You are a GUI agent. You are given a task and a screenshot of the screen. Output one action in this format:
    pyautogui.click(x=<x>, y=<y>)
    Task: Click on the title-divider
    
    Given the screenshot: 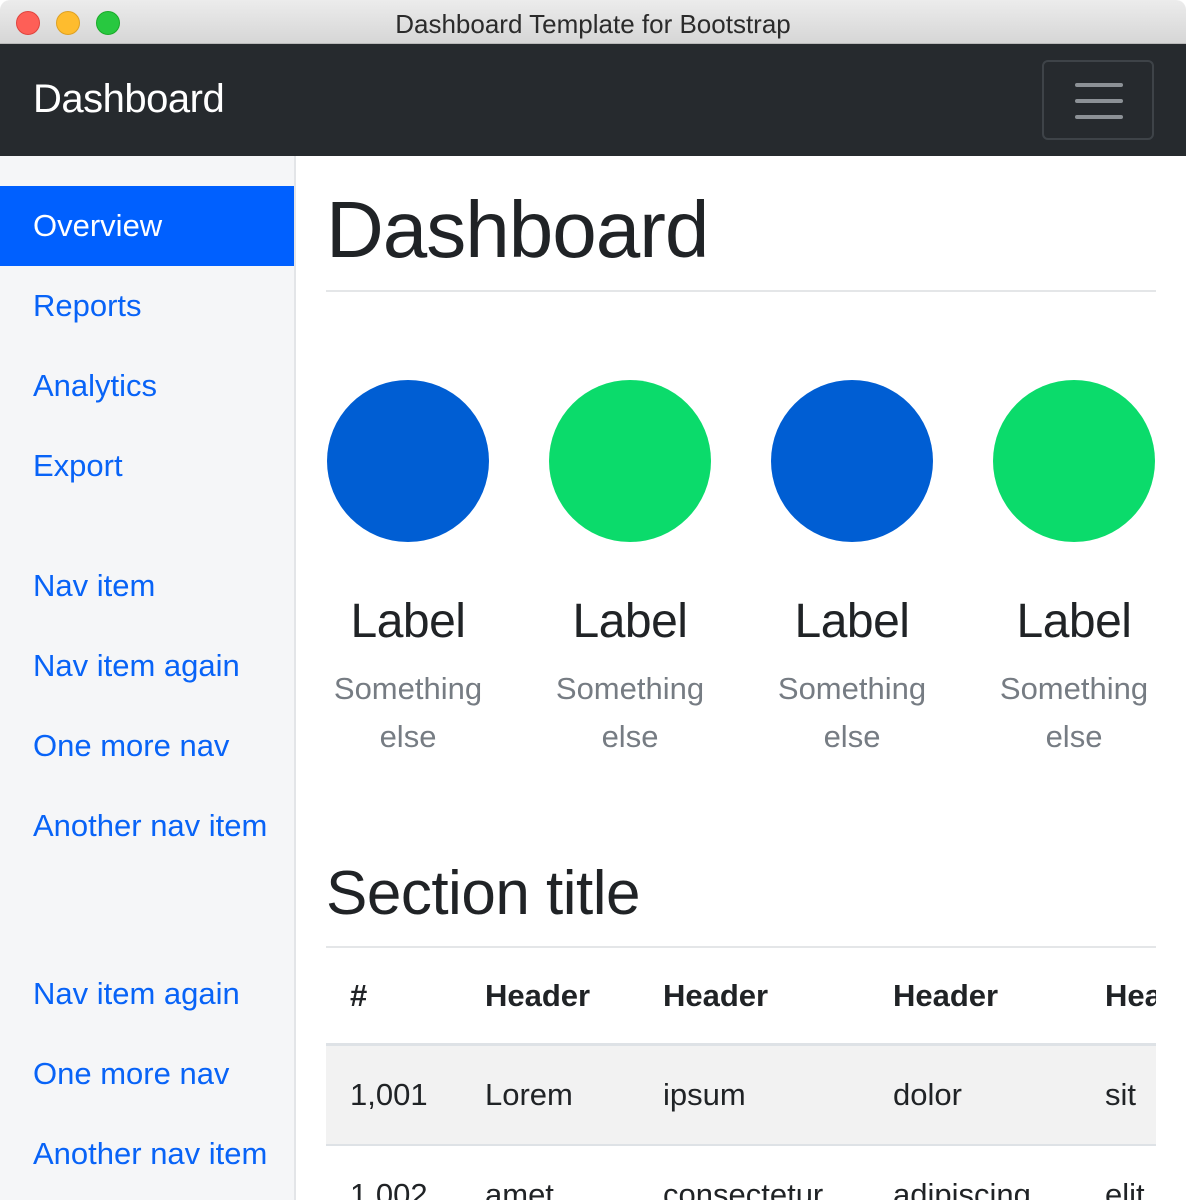 What is the action you would take?
    pyautogui.click(x=741, y=291)
    